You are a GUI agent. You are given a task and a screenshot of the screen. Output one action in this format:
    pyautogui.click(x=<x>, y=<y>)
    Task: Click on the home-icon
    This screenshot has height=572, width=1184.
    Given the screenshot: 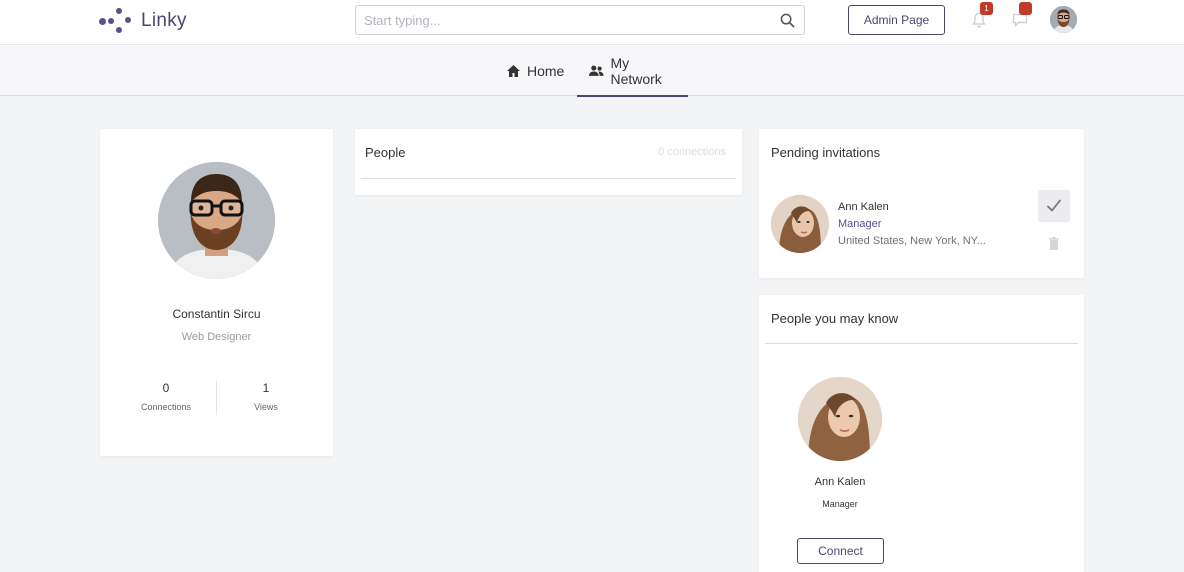 What is the action you would take?
    pyautogui.click(x=513, y=70)
    